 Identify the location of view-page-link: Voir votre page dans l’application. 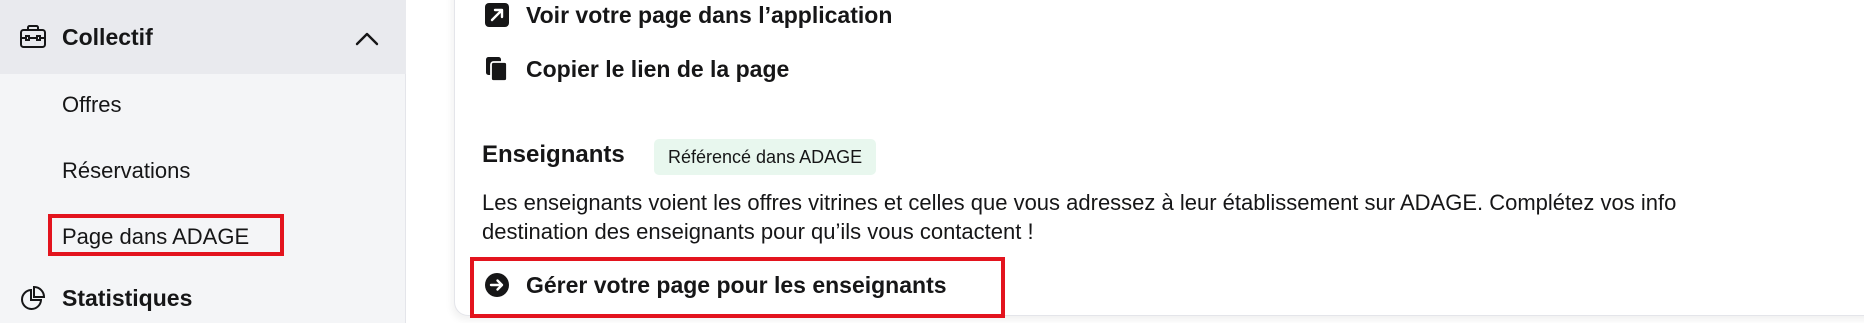
(687, 15).